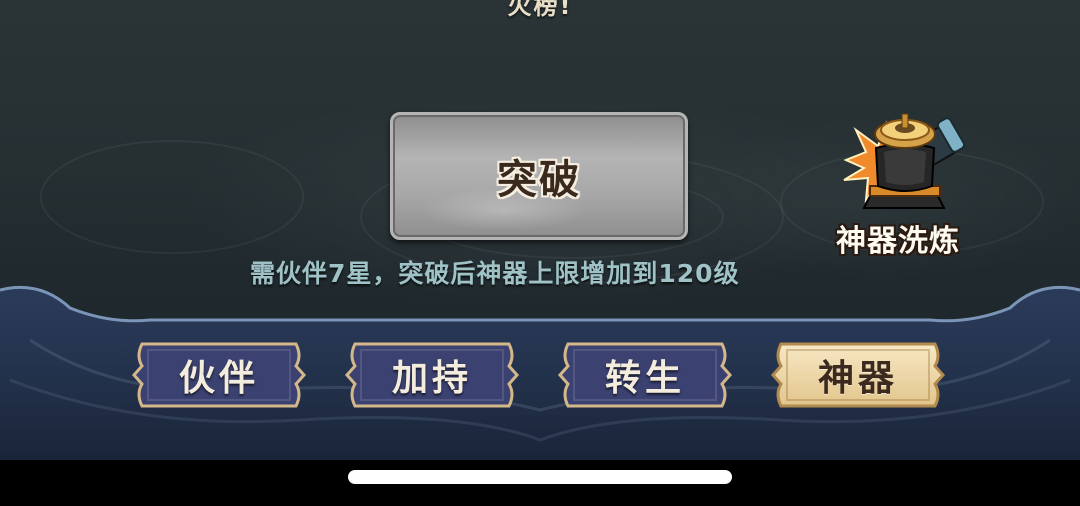  I want to click on tab-blessing: 加持, so click(432, 375).